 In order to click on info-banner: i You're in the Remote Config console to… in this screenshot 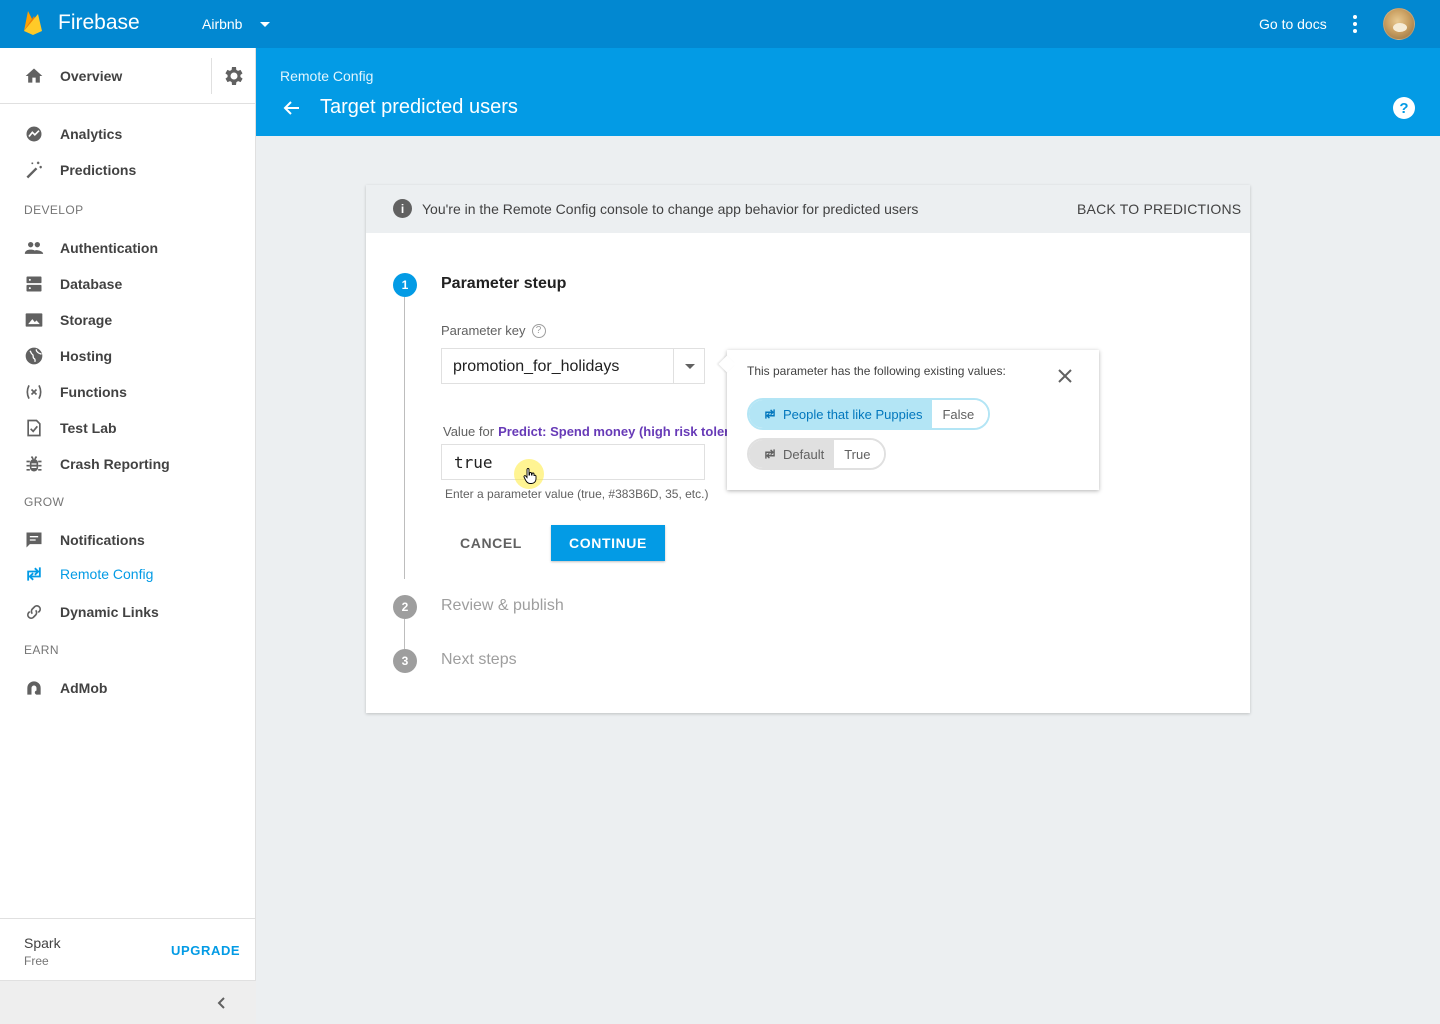, I will do `click(808, 209)`.